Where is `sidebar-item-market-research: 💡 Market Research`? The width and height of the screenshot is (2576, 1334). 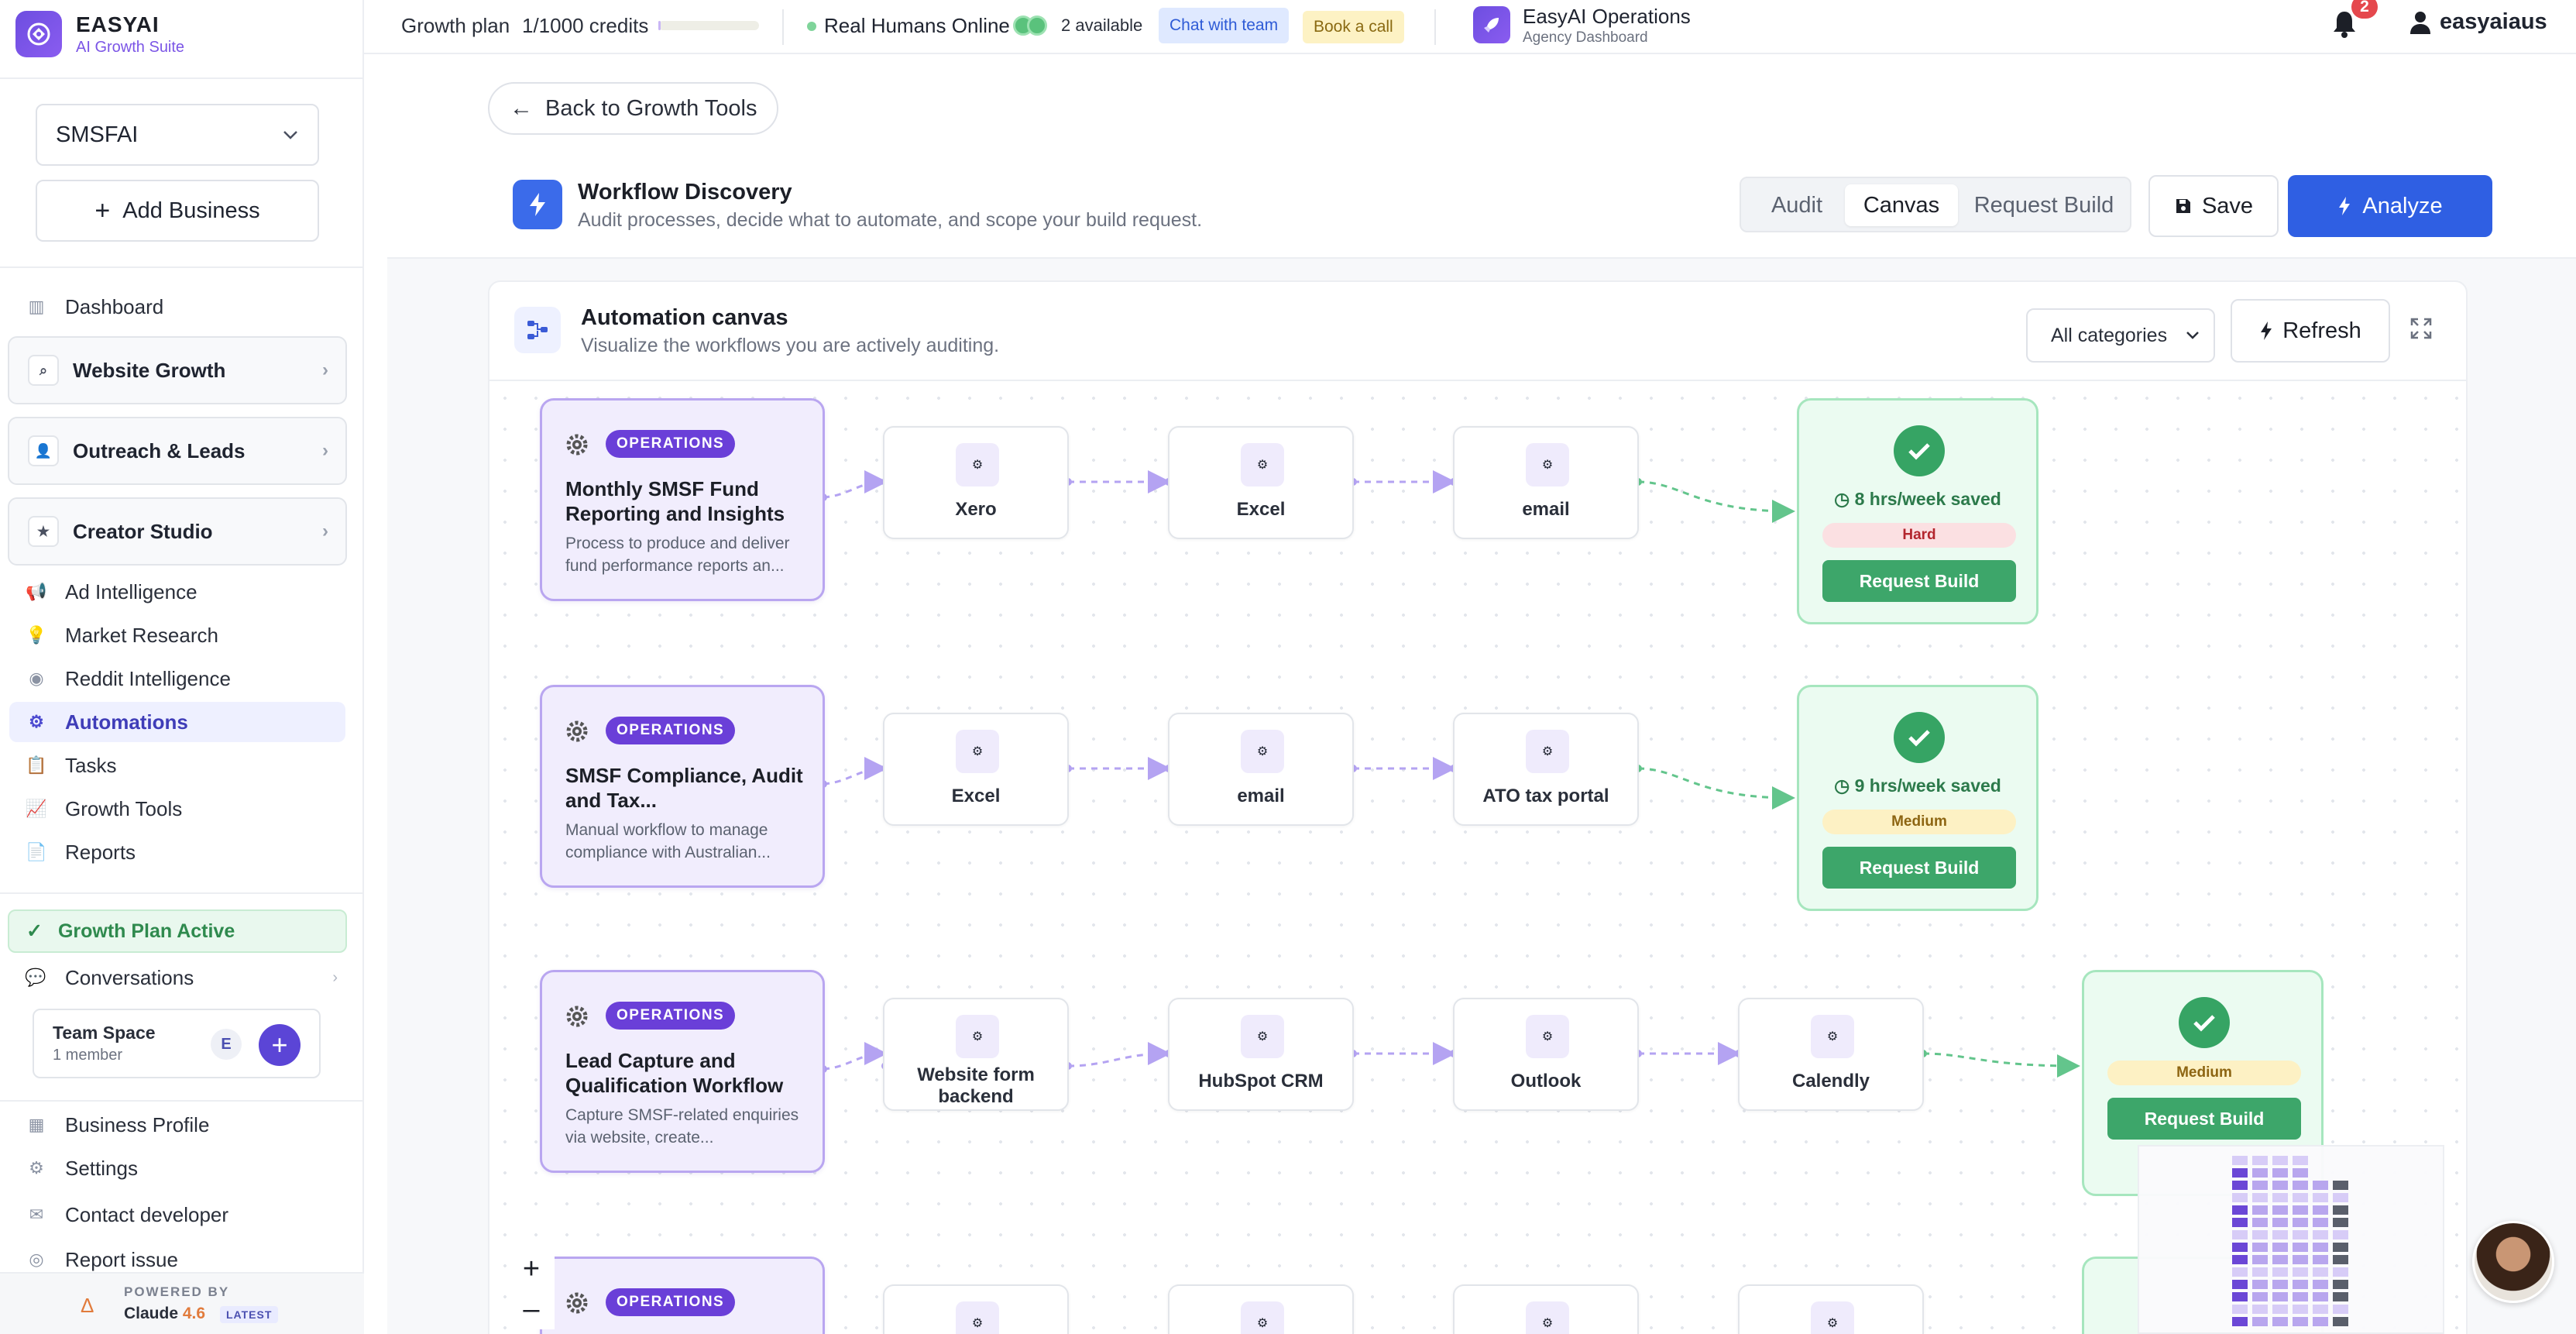
sidebar-item-market-research: 💡 Market Research is located at coordinates (177, 635).